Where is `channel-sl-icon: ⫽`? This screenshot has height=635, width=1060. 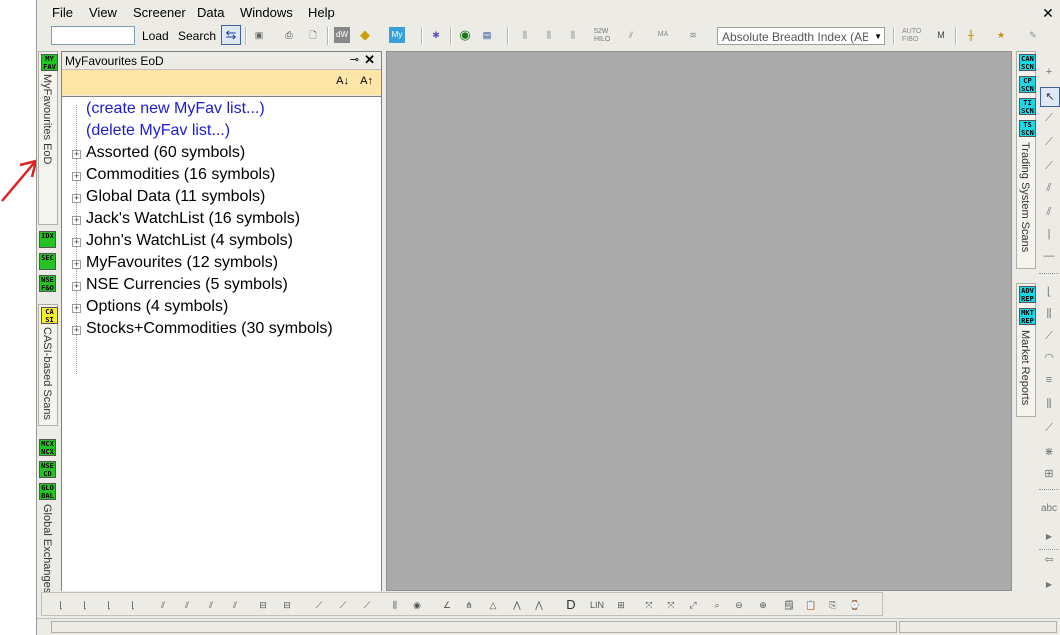 channel-sl-icon: ⫽ is located at coordinates (1049, 212).